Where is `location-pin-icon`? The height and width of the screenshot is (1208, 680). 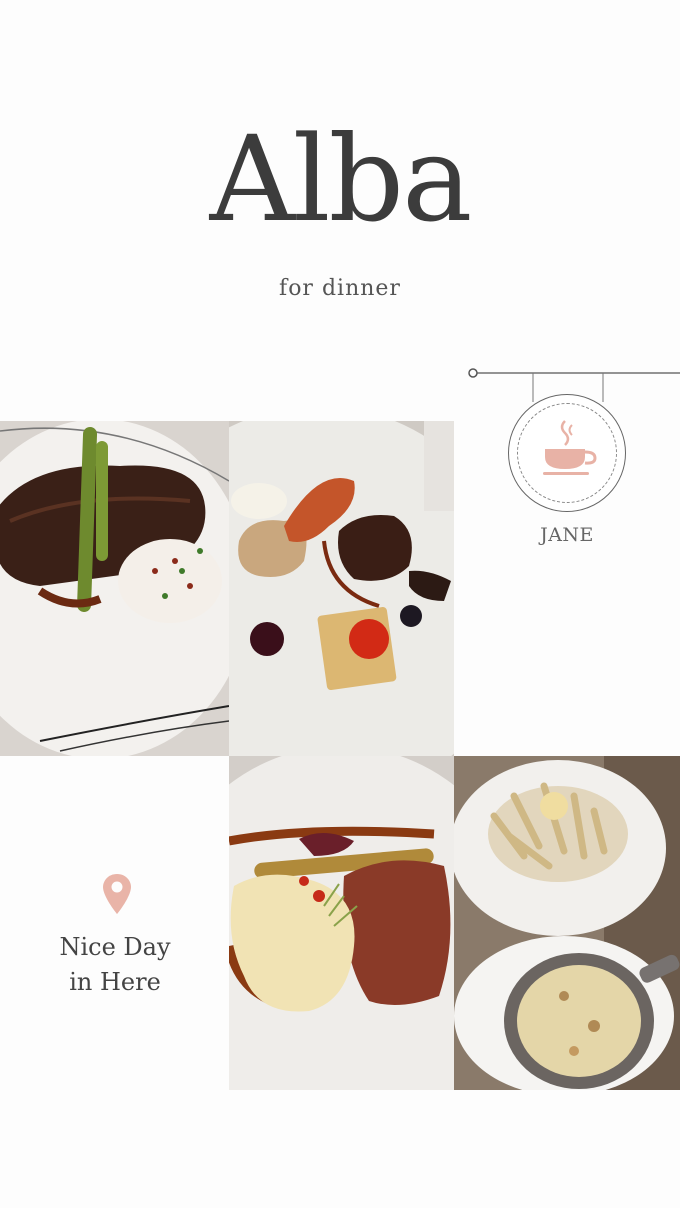 location-pin-icon is located at coordinates (117, 894).